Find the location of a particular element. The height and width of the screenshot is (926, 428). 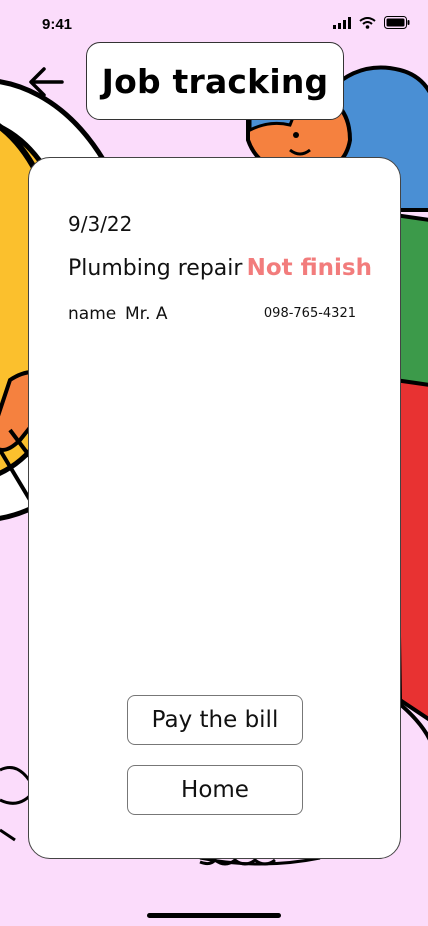

arrow-left-icon is located at coordinates (46, 82).